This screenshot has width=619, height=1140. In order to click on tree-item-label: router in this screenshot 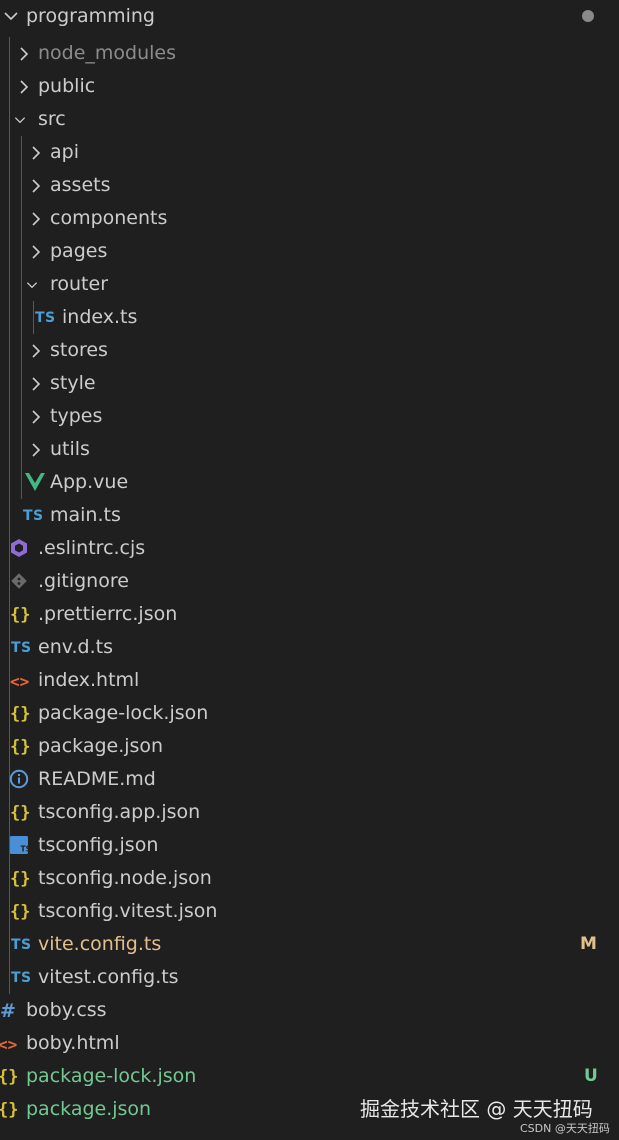, I will do `click(79, 284)`.